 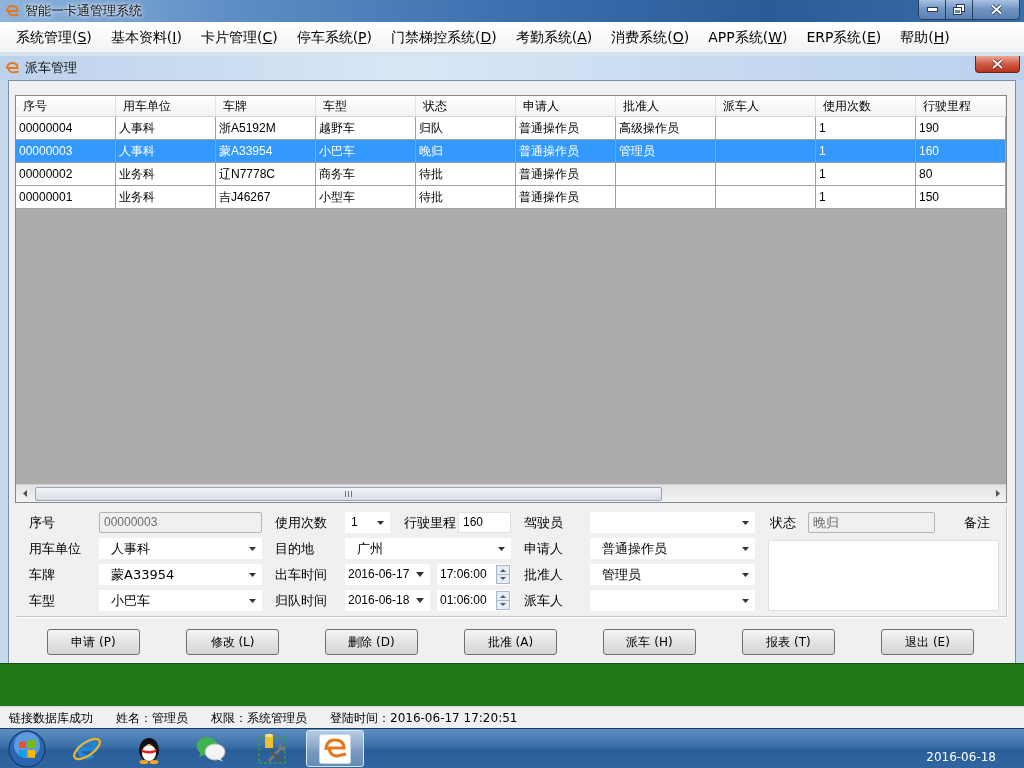 What do you see at coordinates (166, 197) in the screenshot?
I see `table-cell: 业务科` at bounding box center [166, 197].